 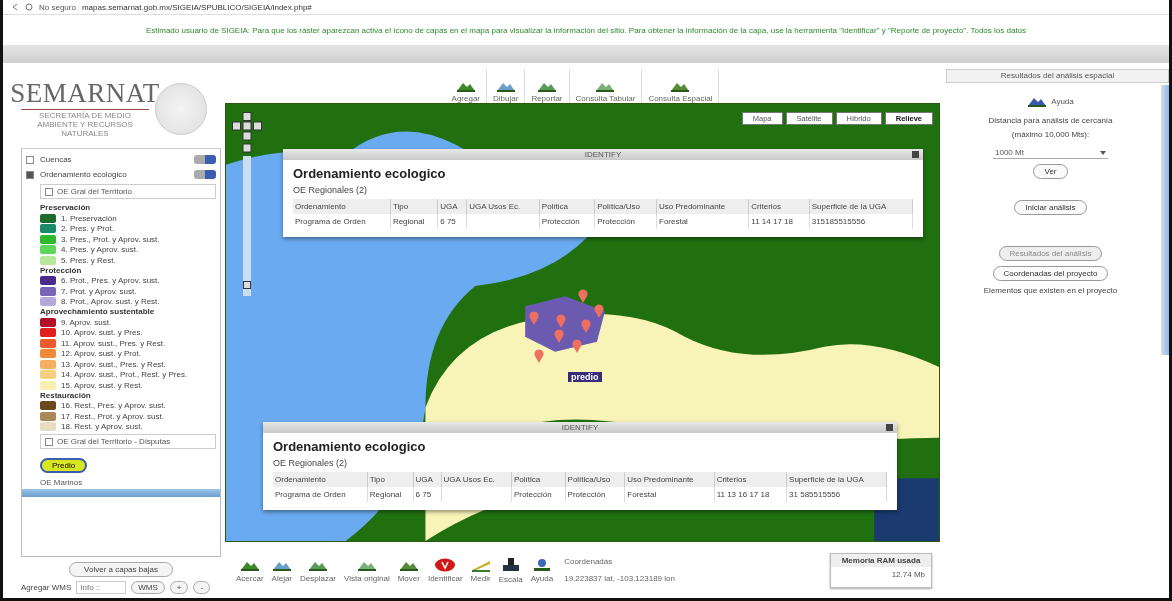 I want to click on caret-icon, so click(x=1103, y=152).